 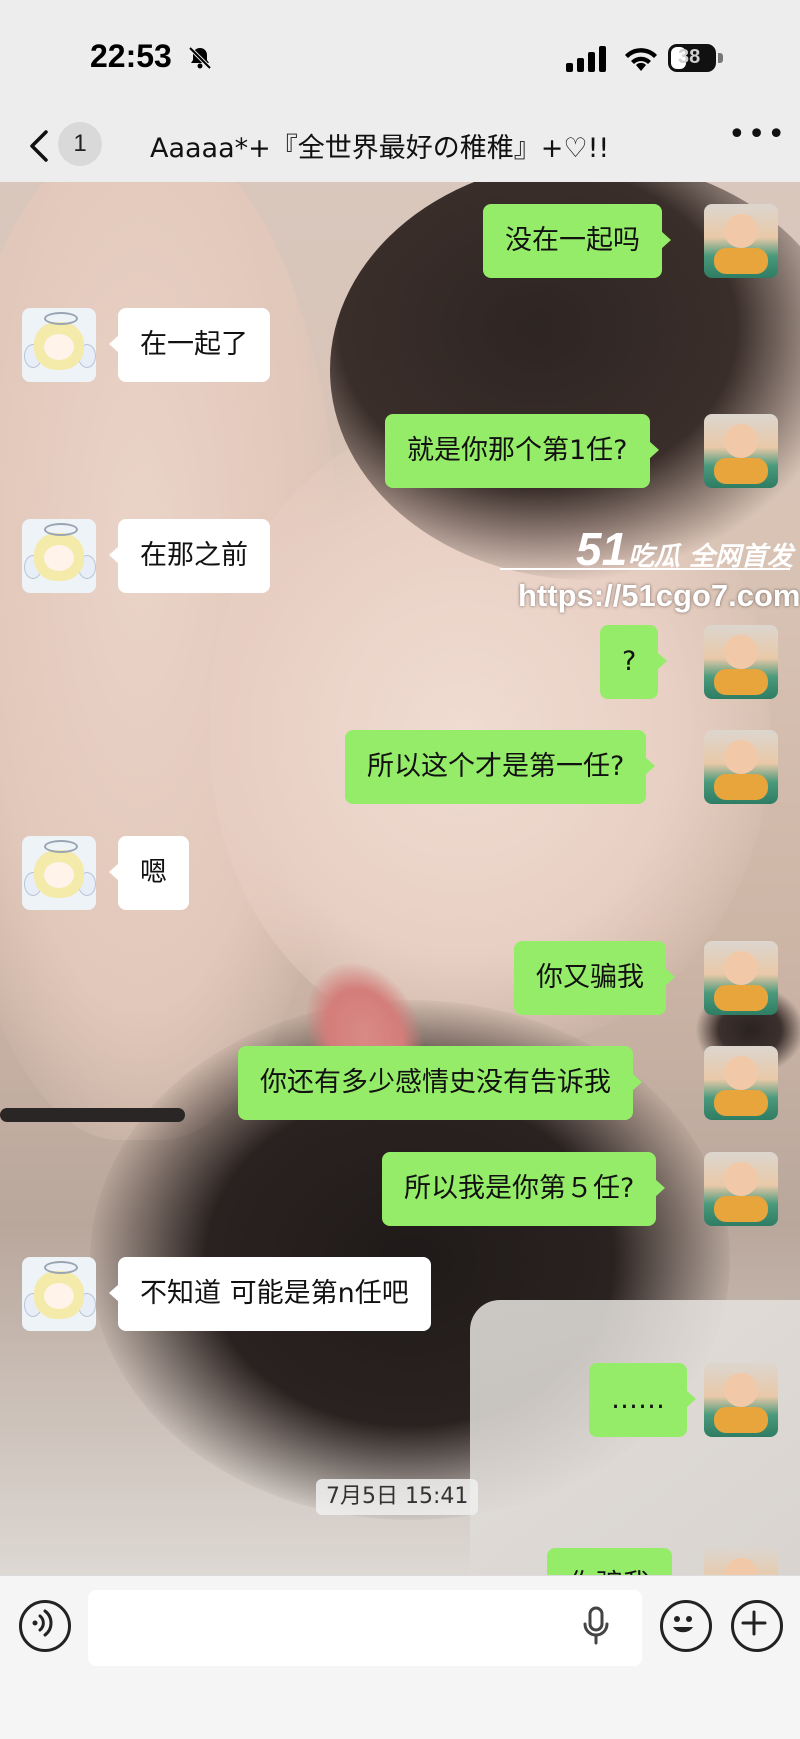 I want to click on message-bubble-sent: 所以这个才是第一任?, so click(x=500, y=767).